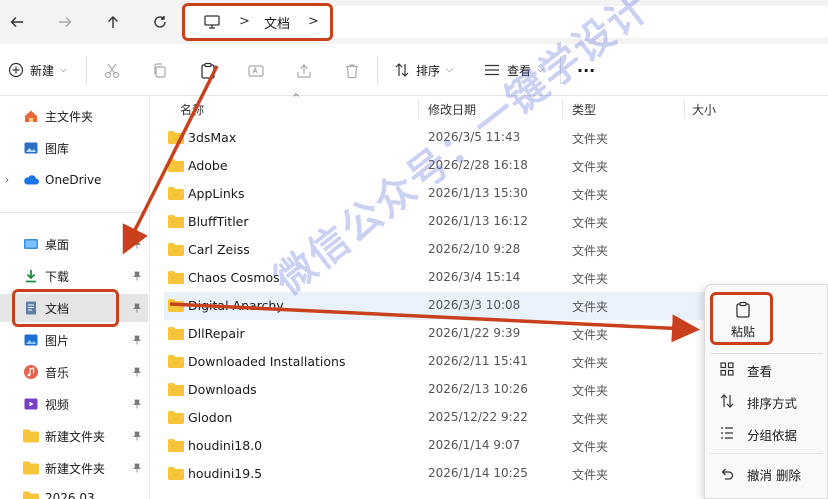 The height and width of the screenshot is (499, 828). What do you see at coordinates (256, 71) in the screenshot?
I see `rename-icon` at bounding box center [256, 71].